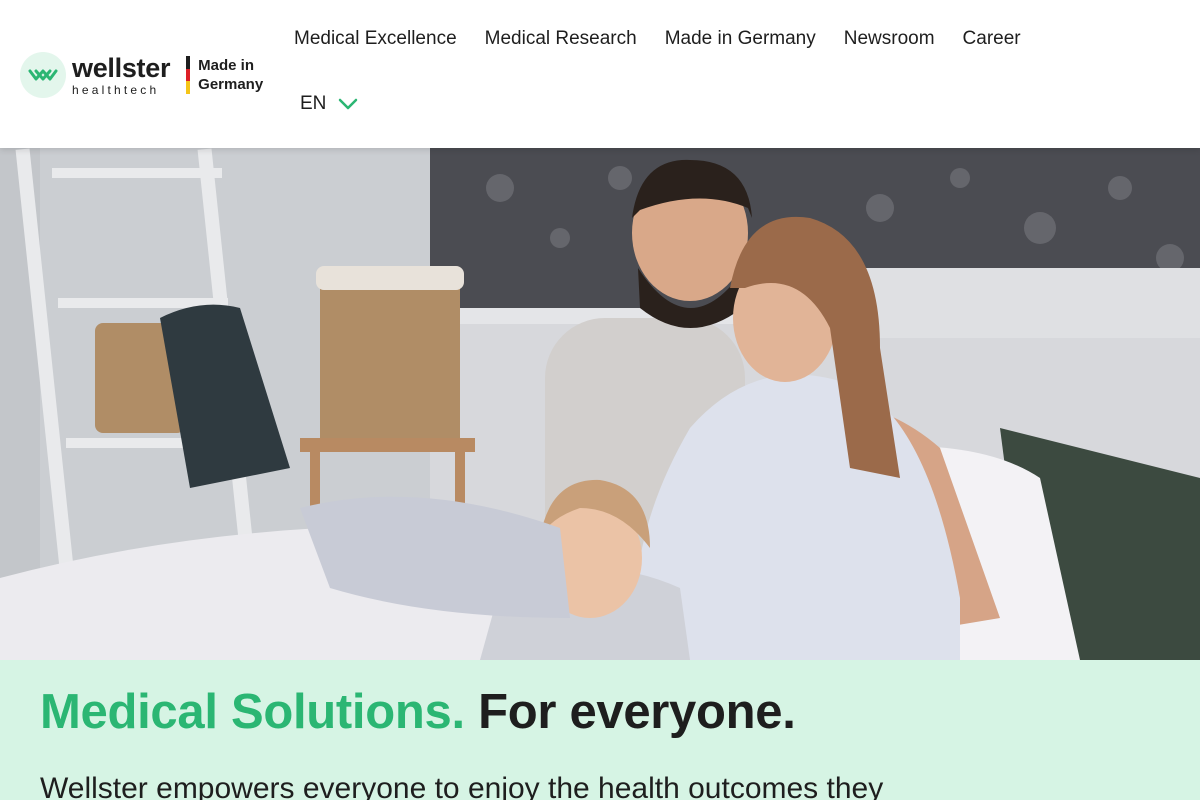 The width and height of the screenshot is (1200, 800). Describe the element at coordinates (313, 103) in the screenshot. I see `language-label: EN` at that location.